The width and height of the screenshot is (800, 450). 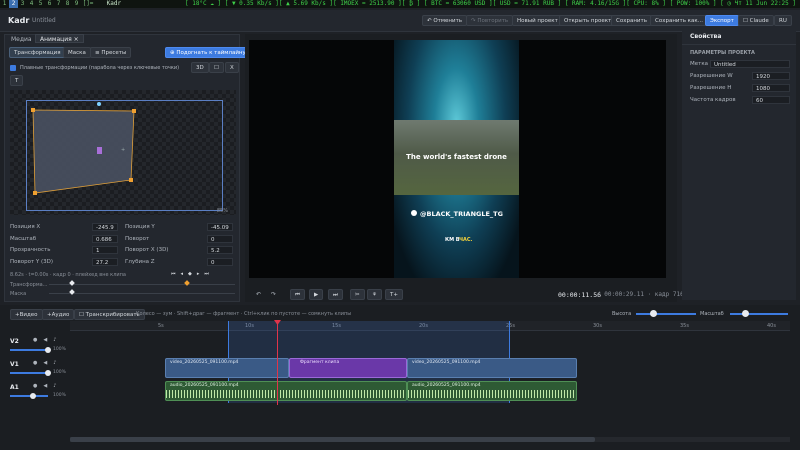 I want to click on canvas-zoom: 85%, so click(x=222, y=211).